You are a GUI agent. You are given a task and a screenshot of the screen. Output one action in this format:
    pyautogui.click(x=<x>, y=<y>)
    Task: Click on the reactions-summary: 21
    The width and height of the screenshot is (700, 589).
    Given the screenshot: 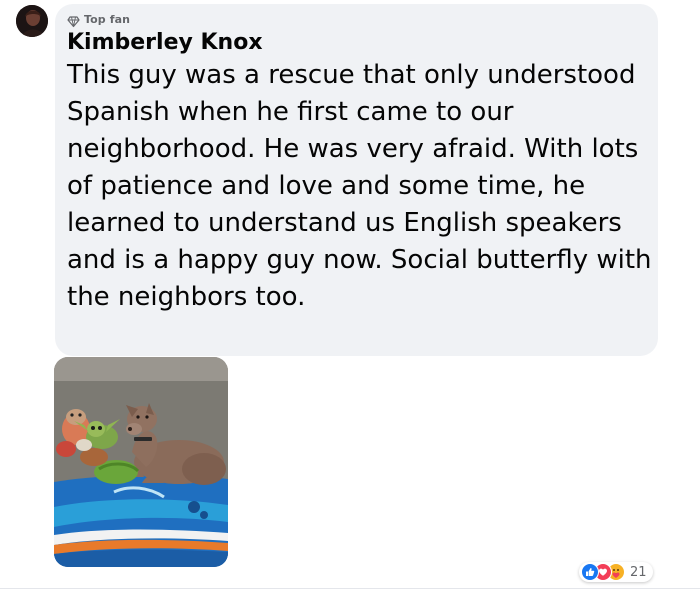 What is the action you would take?
    pyautogui.click(x=616, y=572)
    